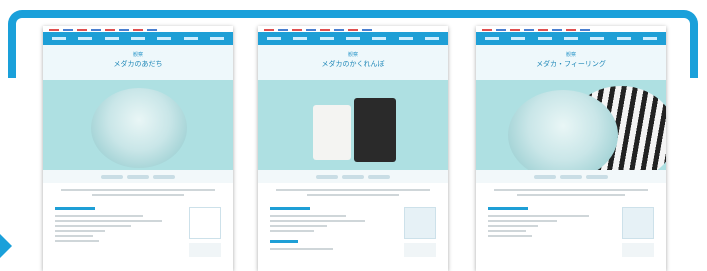 This screenshot has width=707, height=271. I want to click on page-header: 観察 メダカのあだち, so click(138, 62).